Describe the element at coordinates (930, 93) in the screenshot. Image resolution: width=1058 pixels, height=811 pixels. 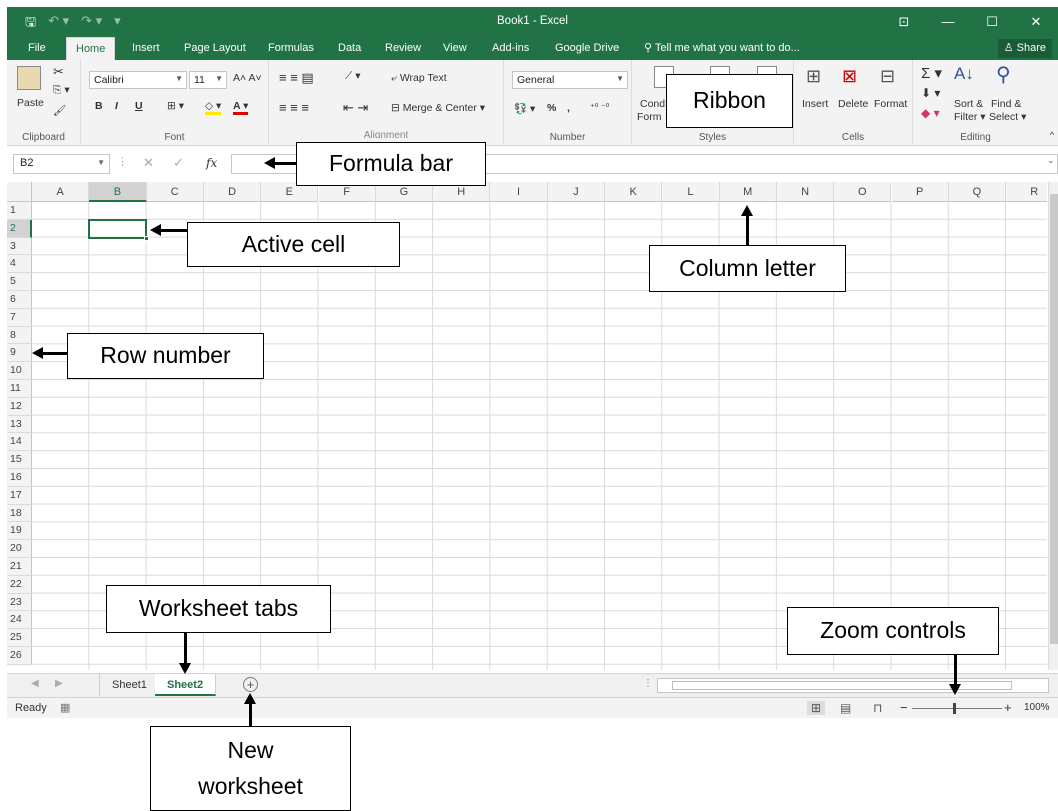
I see `fill-icon: ⬇ ▾` at that location.